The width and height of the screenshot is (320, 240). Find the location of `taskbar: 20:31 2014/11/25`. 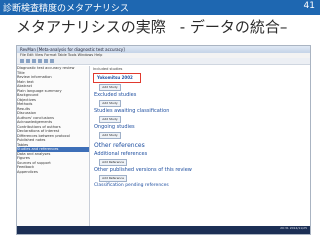

taskbar: 20:31 2014/11/25 is located at coordinates (163, 230).